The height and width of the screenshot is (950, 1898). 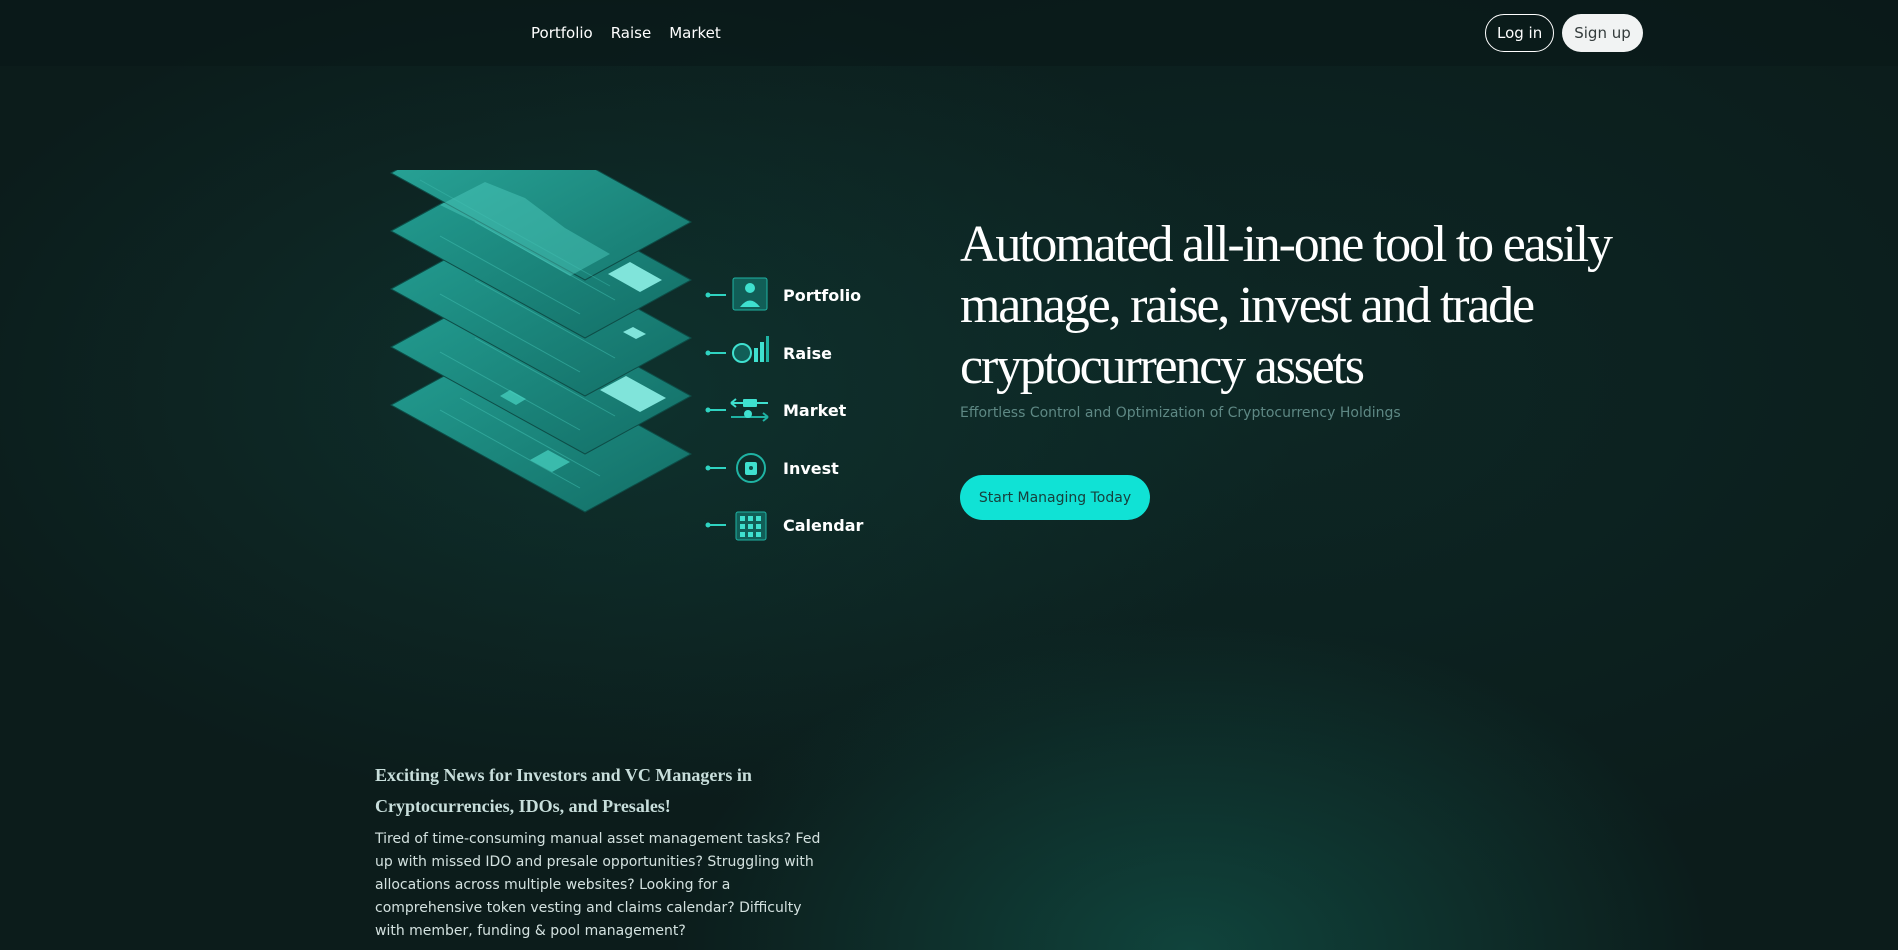 I want to click on platform-layers-illustration: Portfolio Raise Market Invest Calendar, so click(x=626, y=355).